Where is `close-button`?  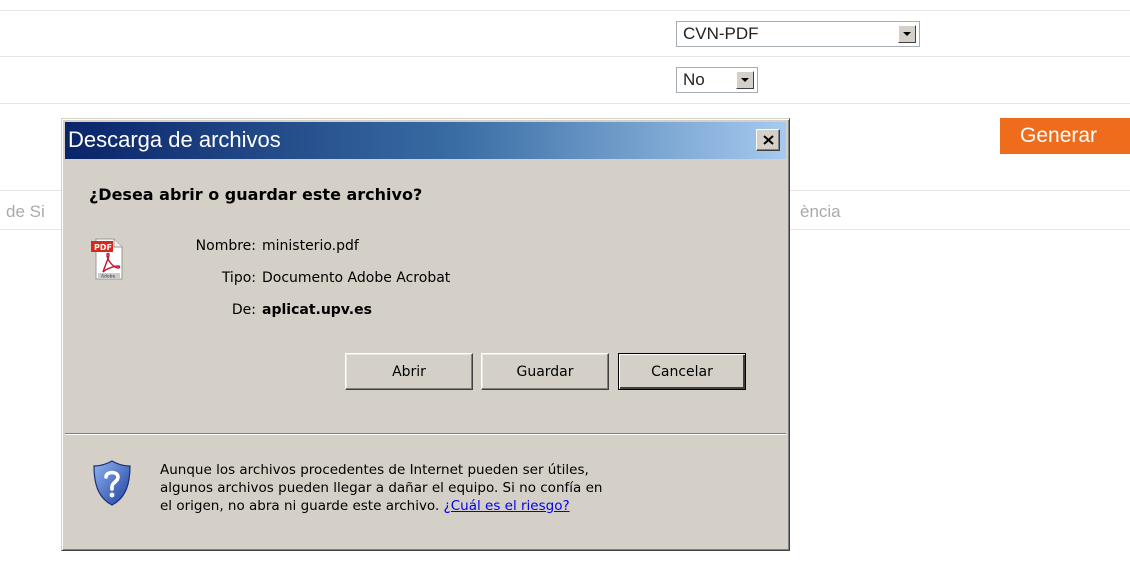 close-button is located at coordinates (768, 140).